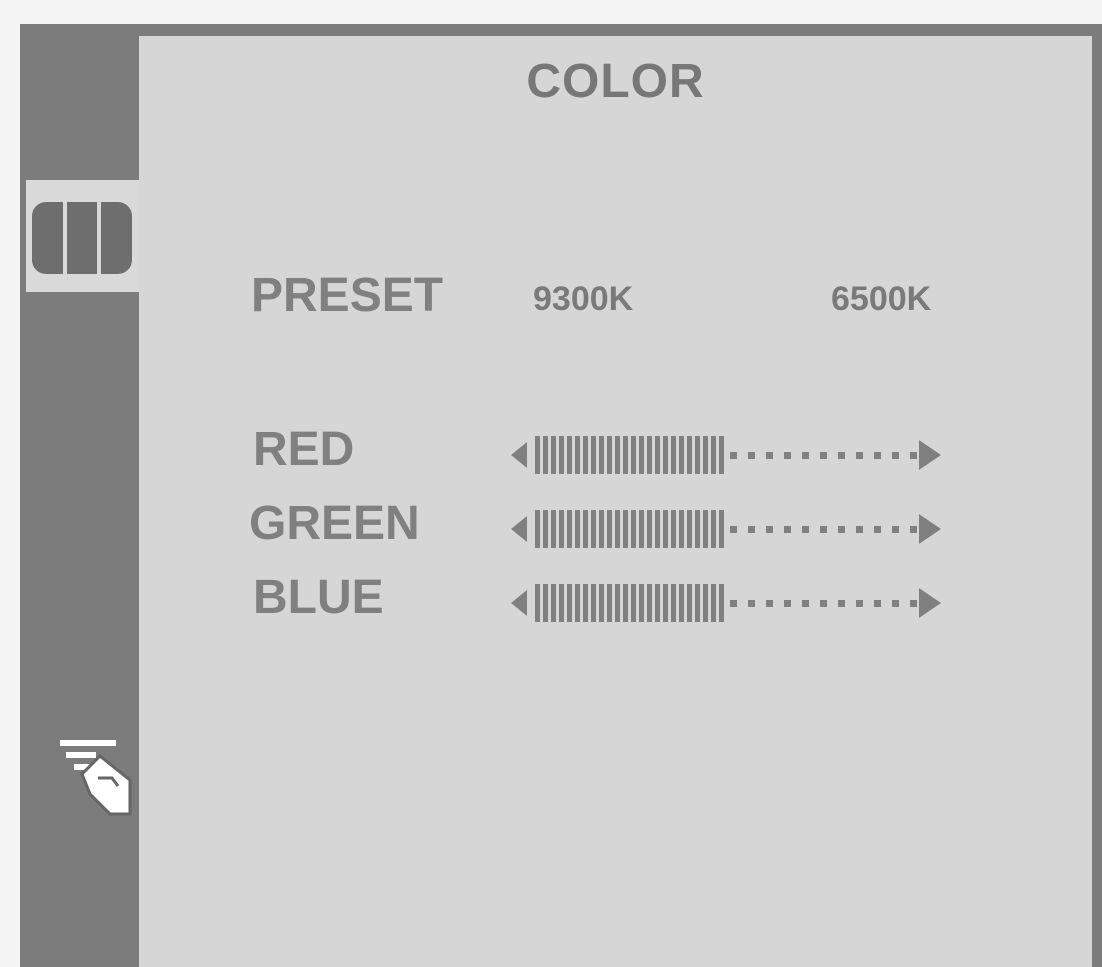 This screenshot has height=967, width=1102. Describe the element at coordinates (583, 299) in the screenshot. I see `preset-option-9300k: 9300K` at that location.